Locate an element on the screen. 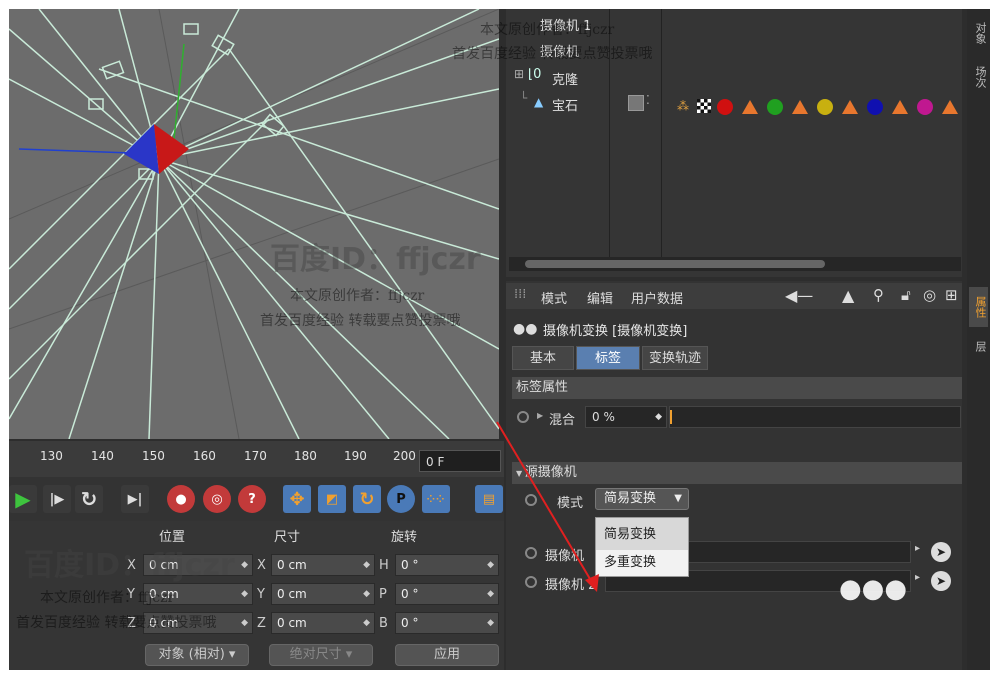  side-tab-layers: 层 is located at coordinates (978, 346).